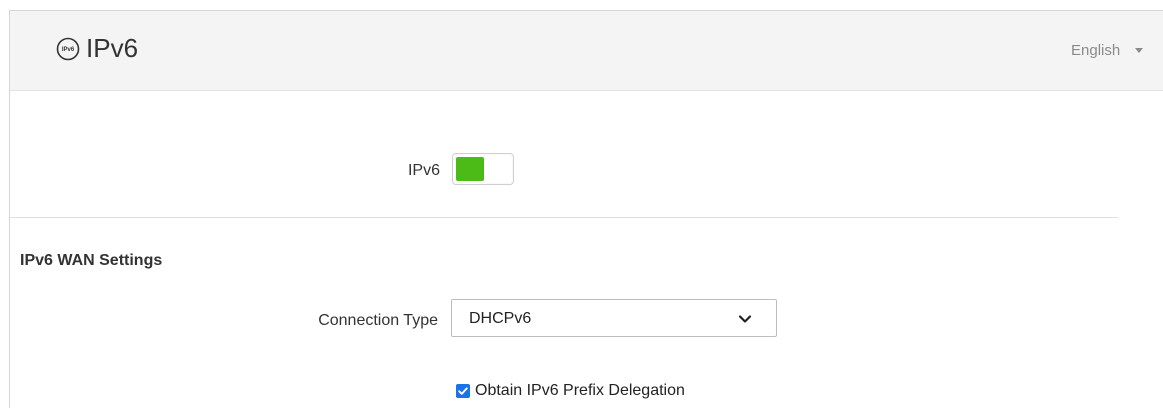 The image size is (1163, 408). I want to click on connection-type-label: Connection Type, so click(378, 320).